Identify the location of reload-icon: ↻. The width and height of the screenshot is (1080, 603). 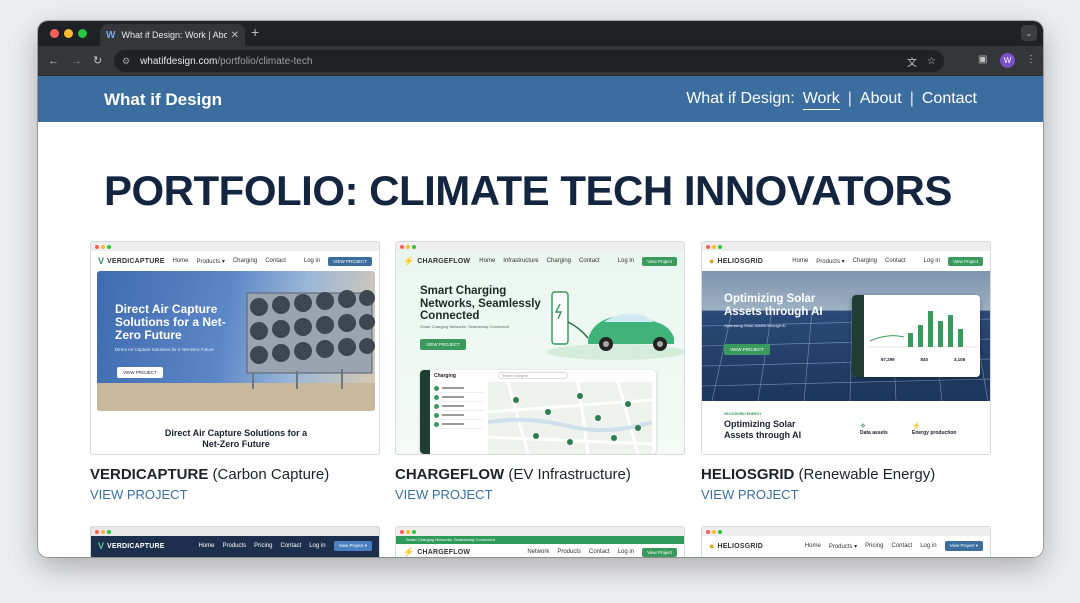
(97, 61).